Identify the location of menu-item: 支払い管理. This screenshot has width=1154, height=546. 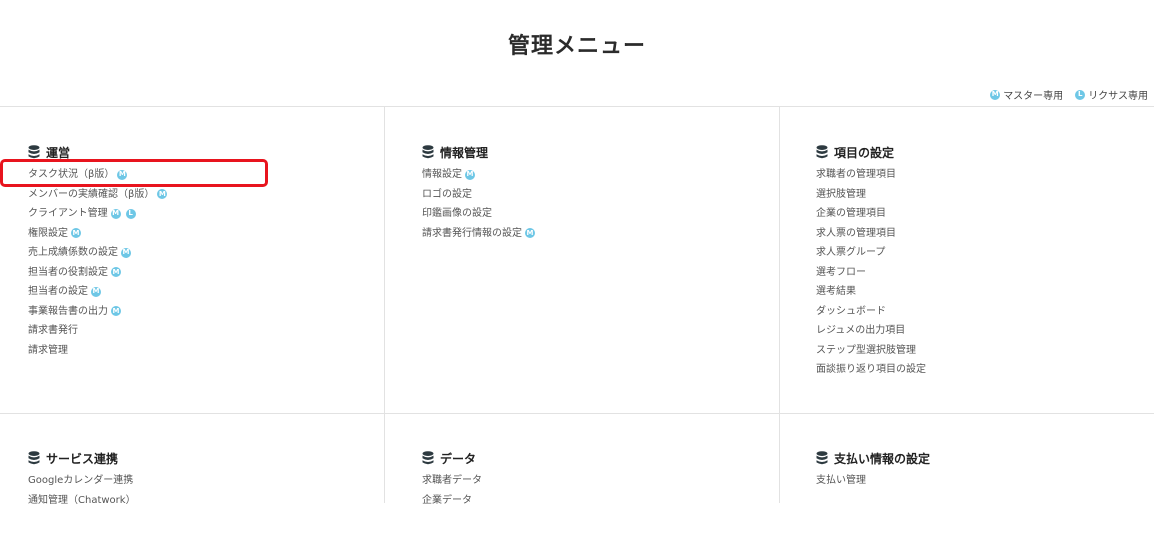
(873, 481).